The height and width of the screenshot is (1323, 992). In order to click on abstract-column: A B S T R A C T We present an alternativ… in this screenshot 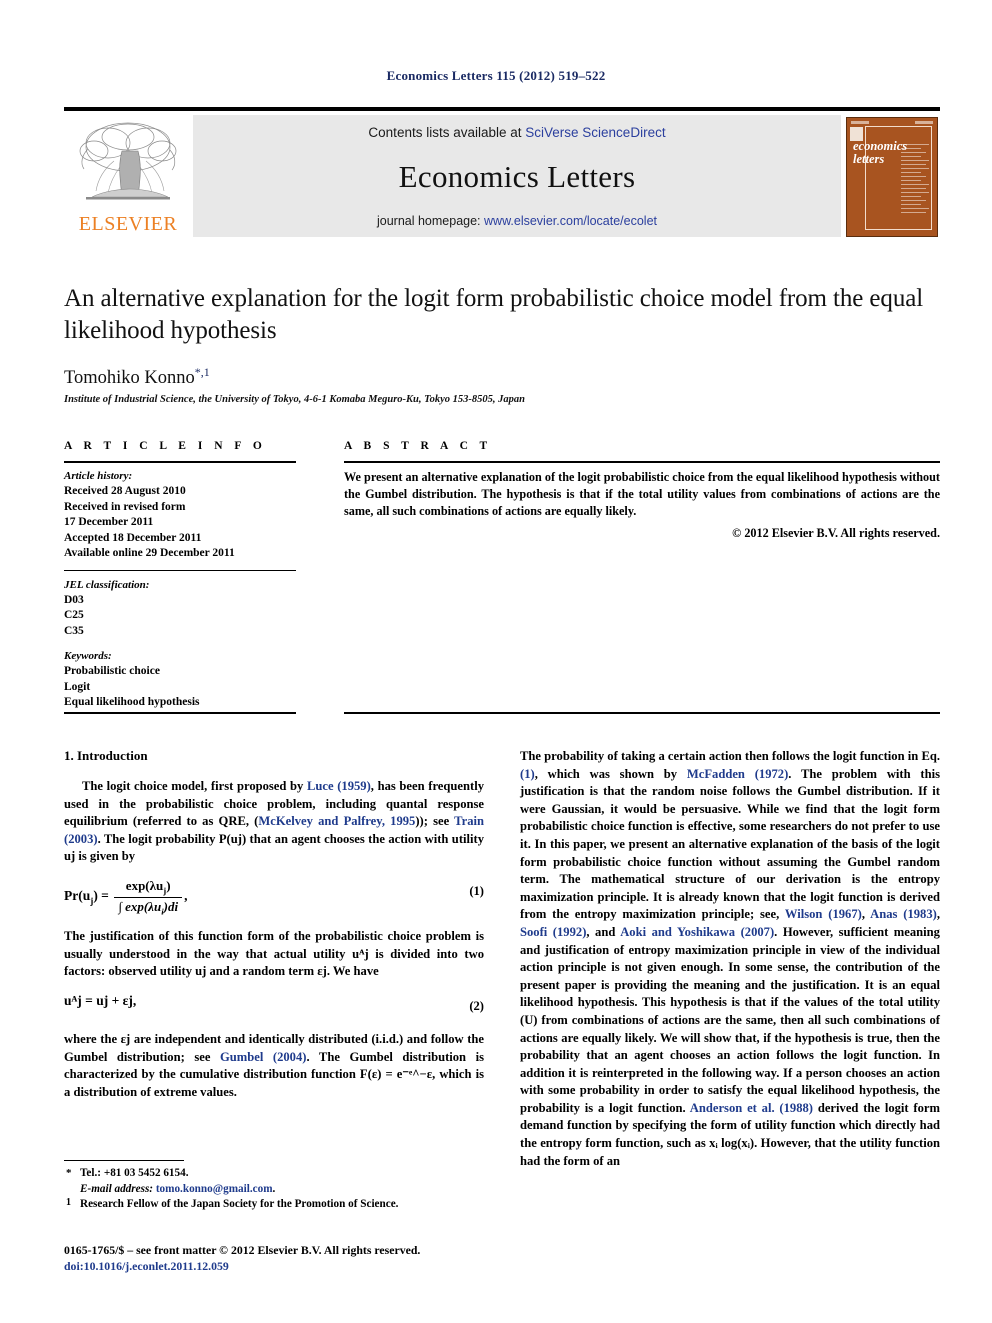, I will do `click(642, 490)`.